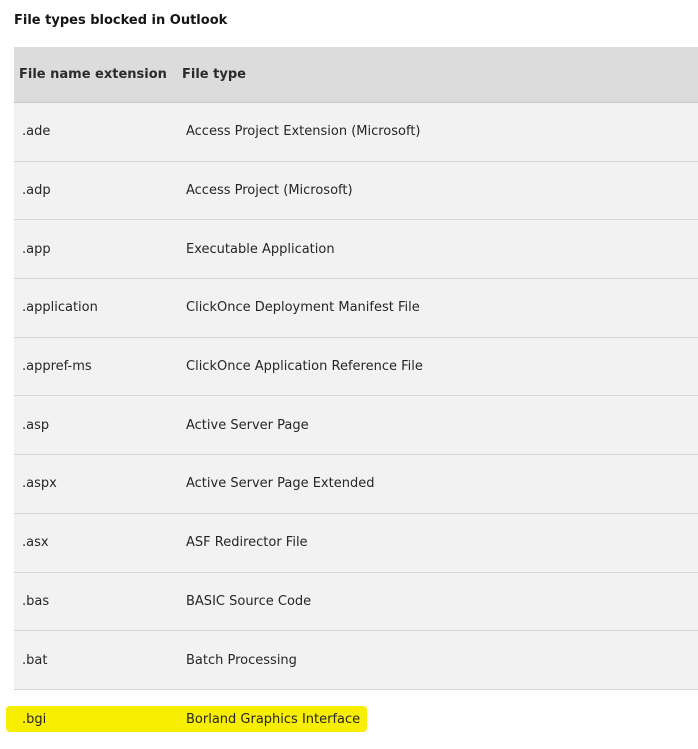 Image resolution: width=698 pixels, height=749 pixels. What do you see at coordinates (36, 191) in the screenshot?
I see `extension-cell: .adp` at bounding box center [36, 191].